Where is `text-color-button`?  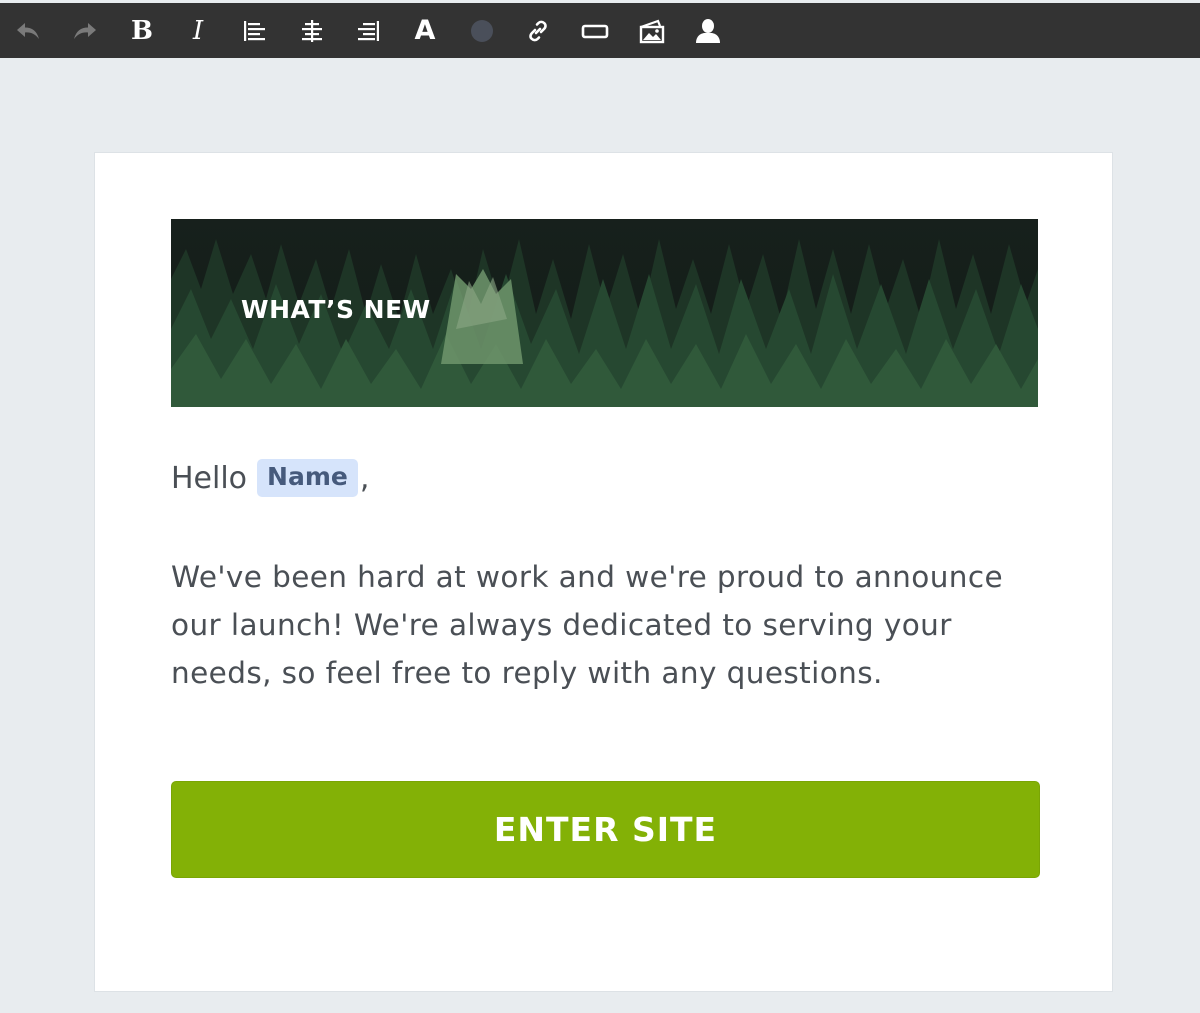 text-color-button is located at coordinates (482, 30).